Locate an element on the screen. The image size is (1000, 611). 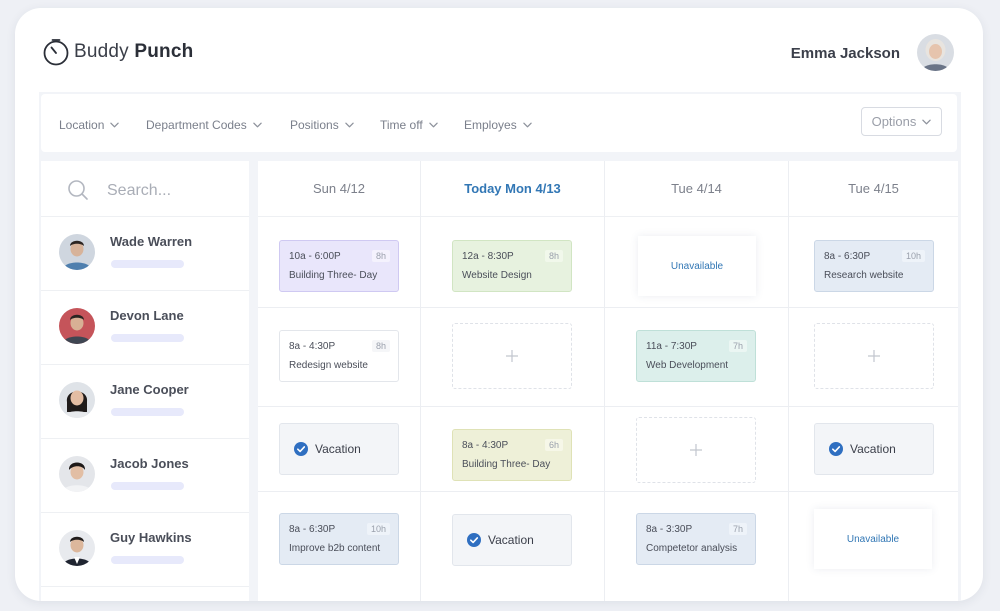
shift-time: 10a - 6:00P is located at coordinates (315, 256).